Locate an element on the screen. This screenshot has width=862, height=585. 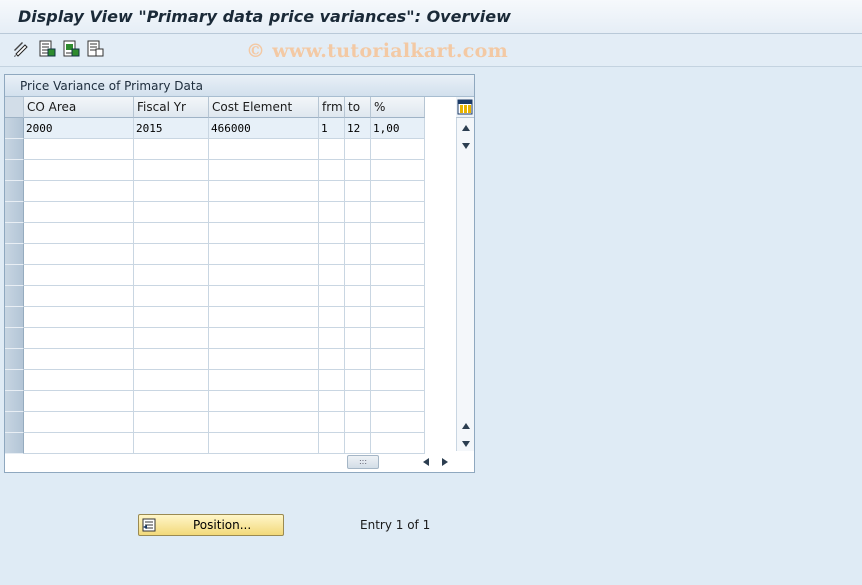
table-cell: 12 is located at coordinates (358, 128).